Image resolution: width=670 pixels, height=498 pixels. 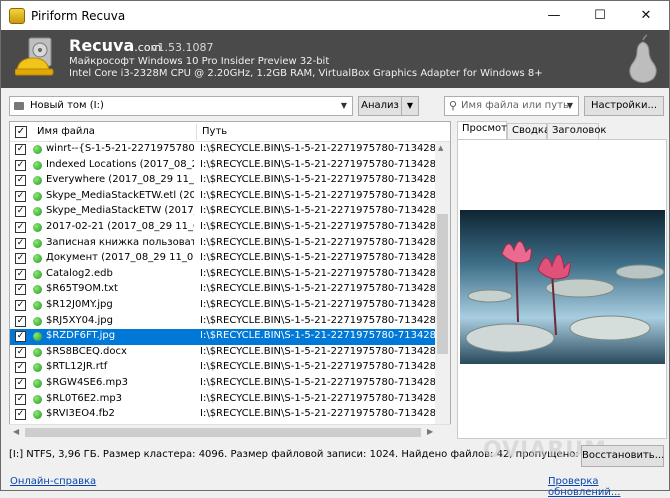 I want to click on horizontal-scrollbar: ◀ ▶, so click(x=230, y=431).